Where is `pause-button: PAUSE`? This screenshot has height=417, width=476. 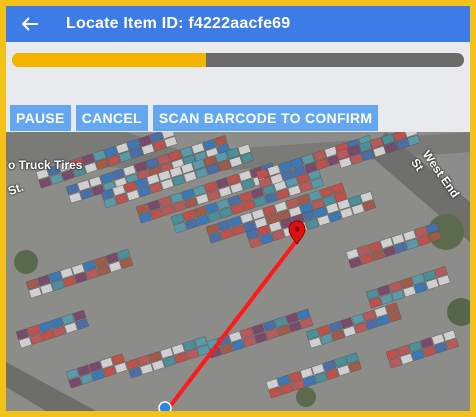 pause-button: PAUSE is located at coordinates (40, 118).